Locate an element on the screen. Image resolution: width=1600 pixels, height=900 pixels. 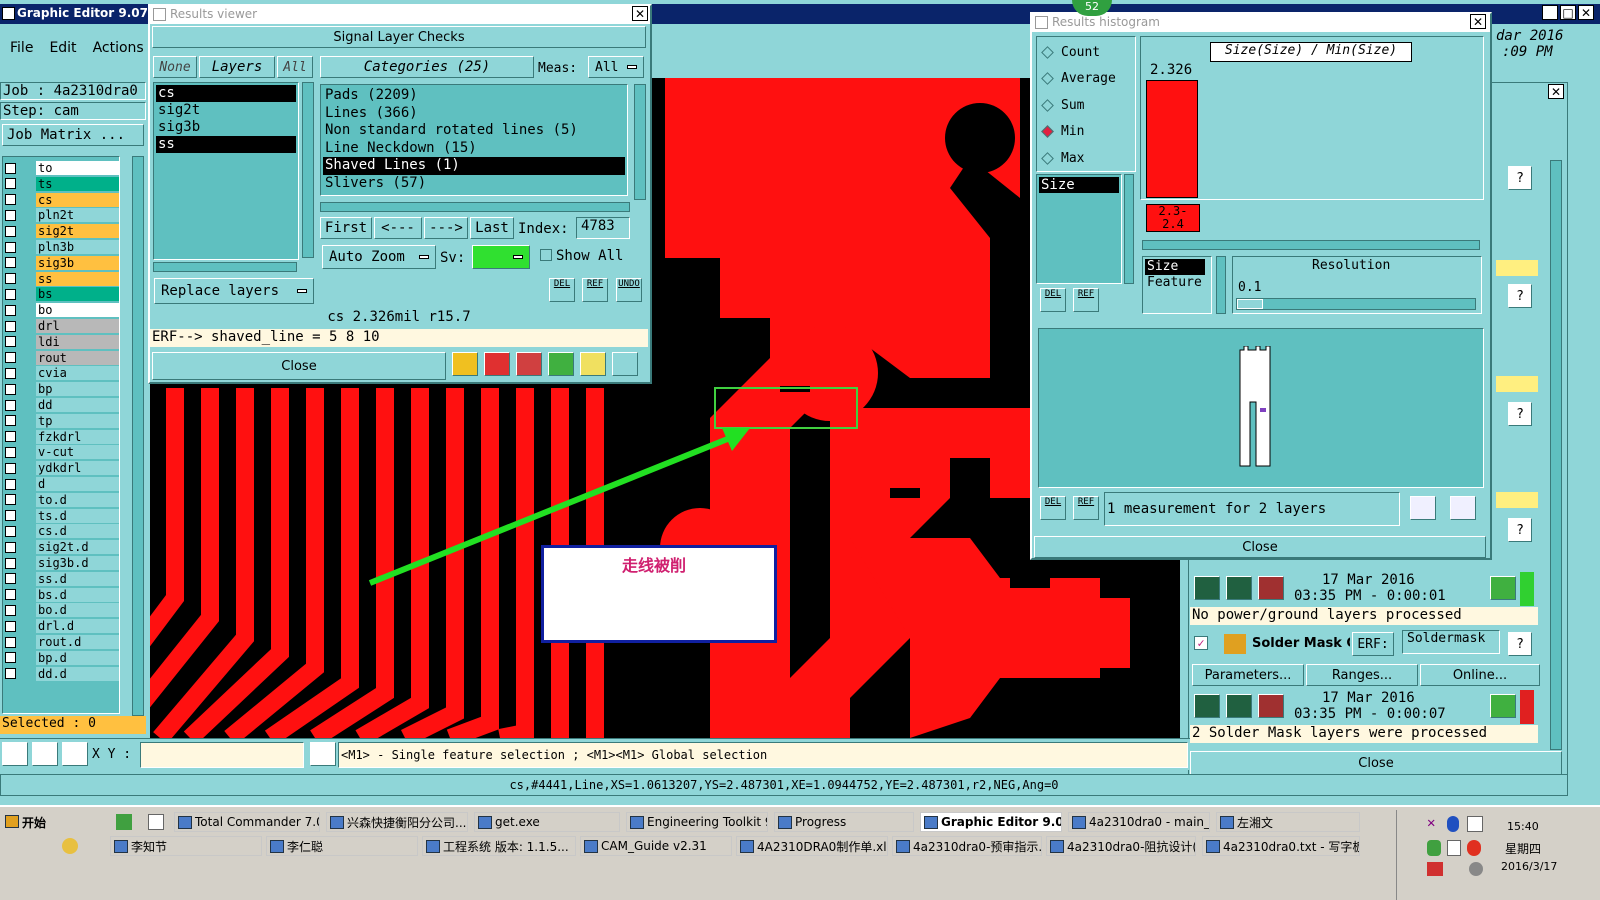
layer-row: cvia is located at coordinates (62, 373).